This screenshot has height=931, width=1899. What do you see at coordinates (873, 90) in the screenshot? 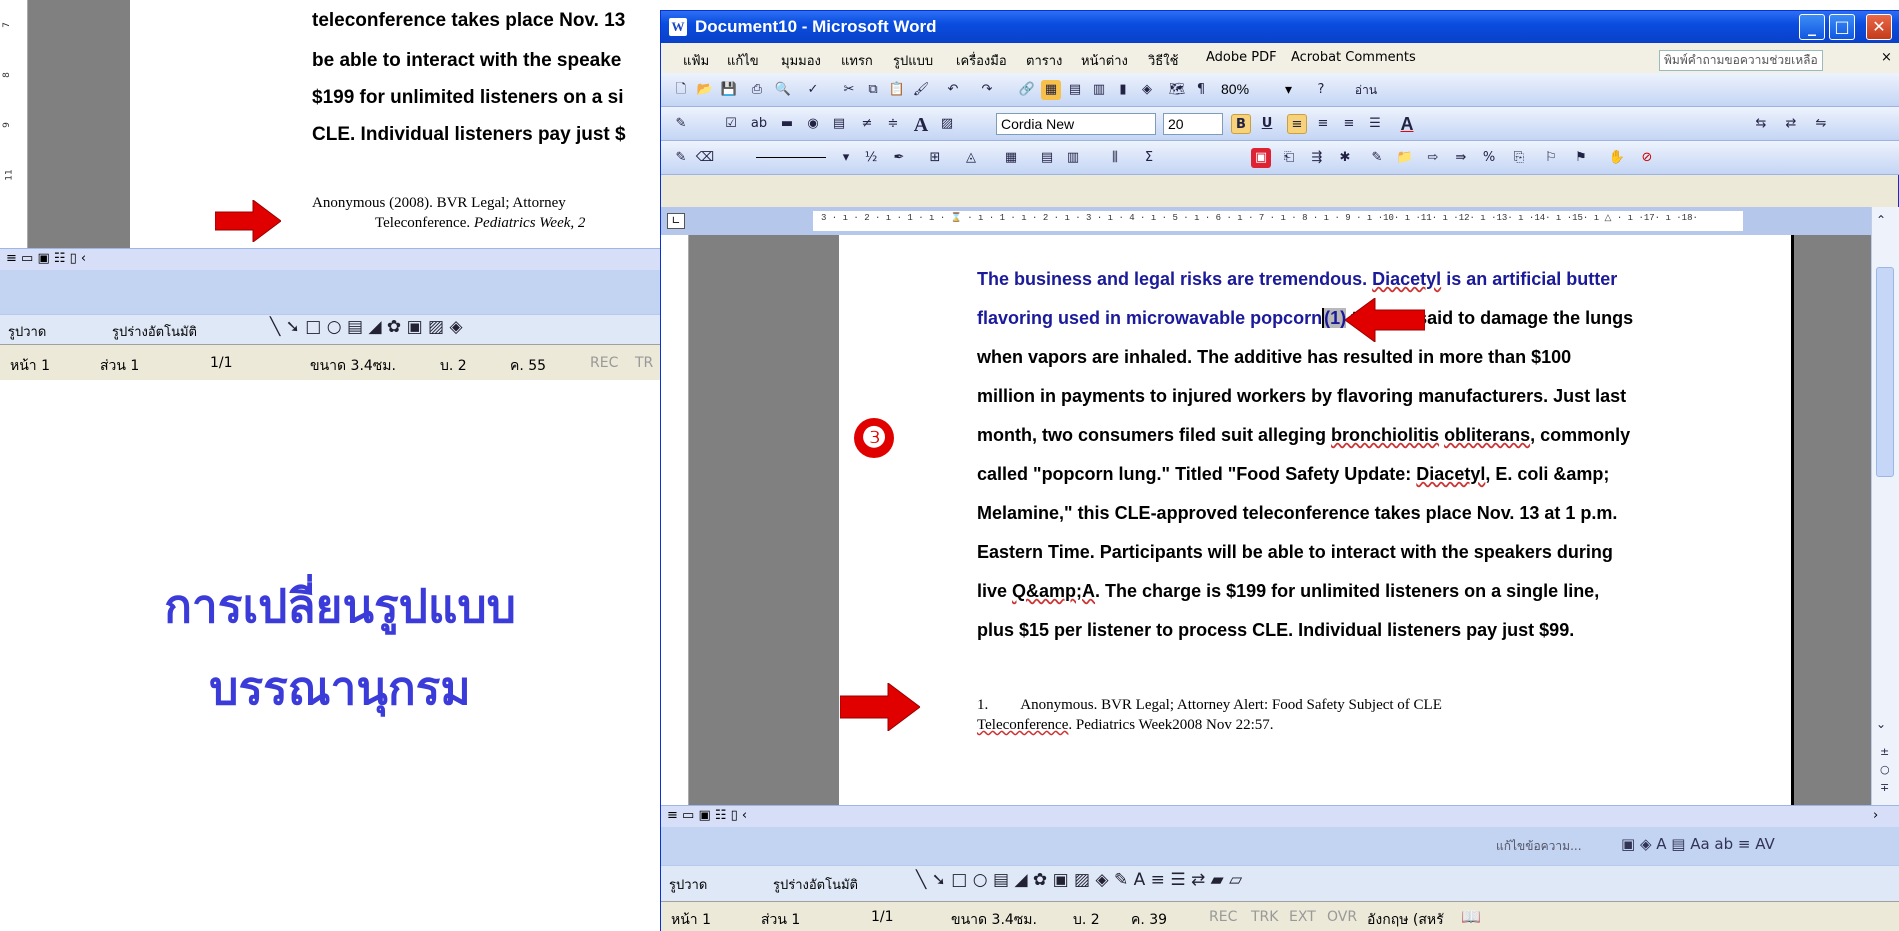
I see `copy-icon: ⧉` at bounding box center [873, 90].